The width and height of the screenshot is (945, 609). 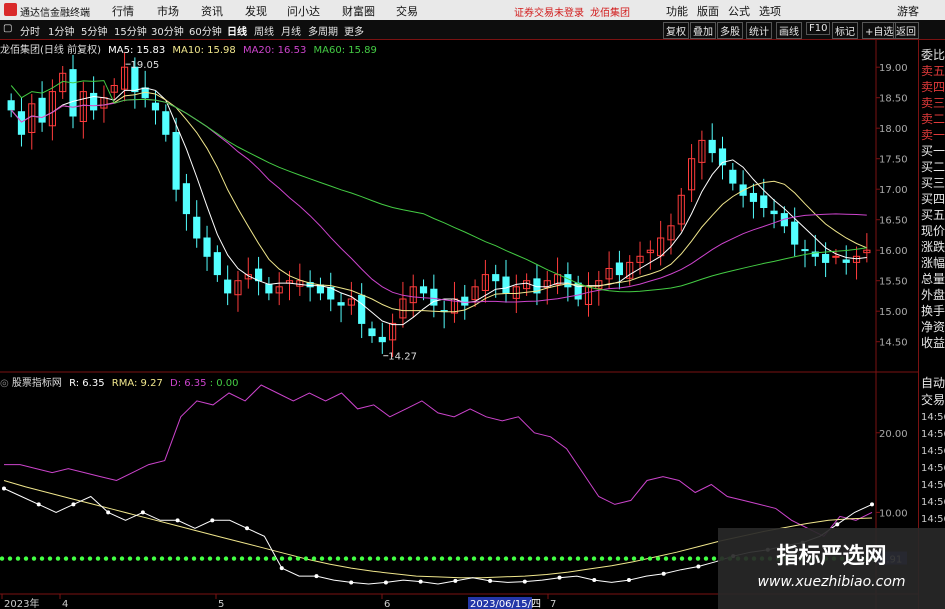 What do you see at coordinates (893, 513) in the screenshot?
I see `ind-tick-label: 10.00` at bounding box center [893, 513].